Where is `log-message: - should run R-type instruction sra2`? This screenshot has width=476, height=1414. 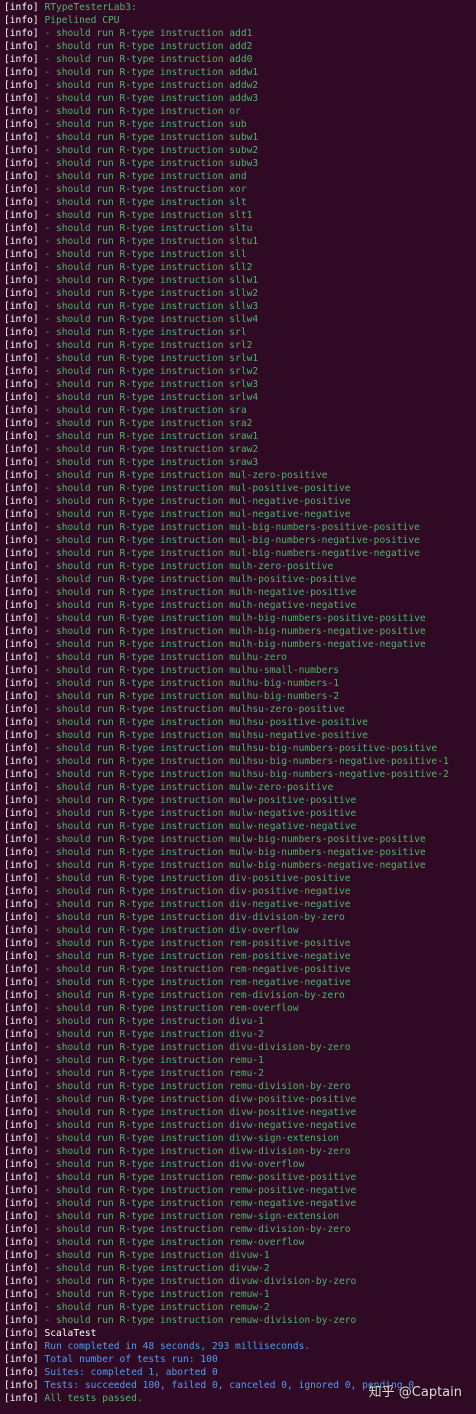 log-message: - should run R-type instruction sra2 is located at coordinates (148, 423).